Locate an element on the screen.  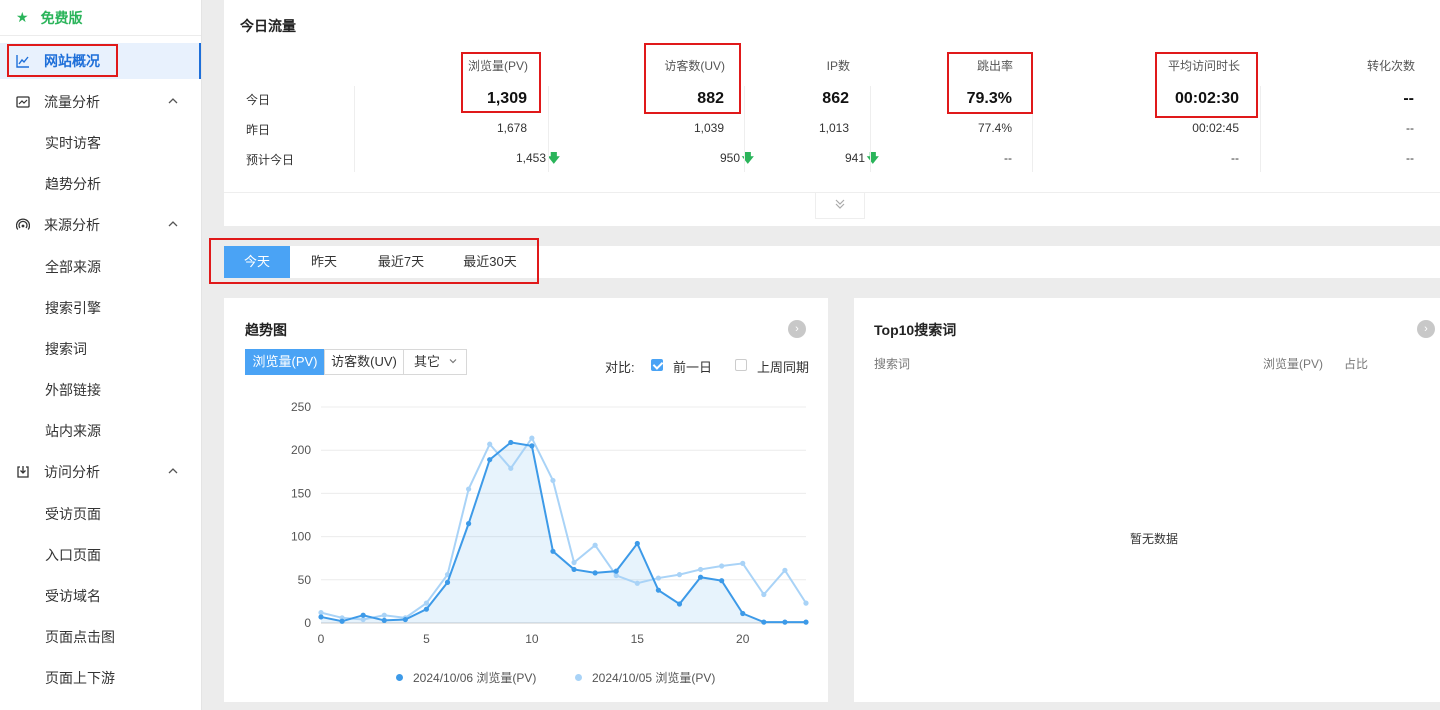
sidebar-item-label: 流量分析 is located at coordinates (72, 102).